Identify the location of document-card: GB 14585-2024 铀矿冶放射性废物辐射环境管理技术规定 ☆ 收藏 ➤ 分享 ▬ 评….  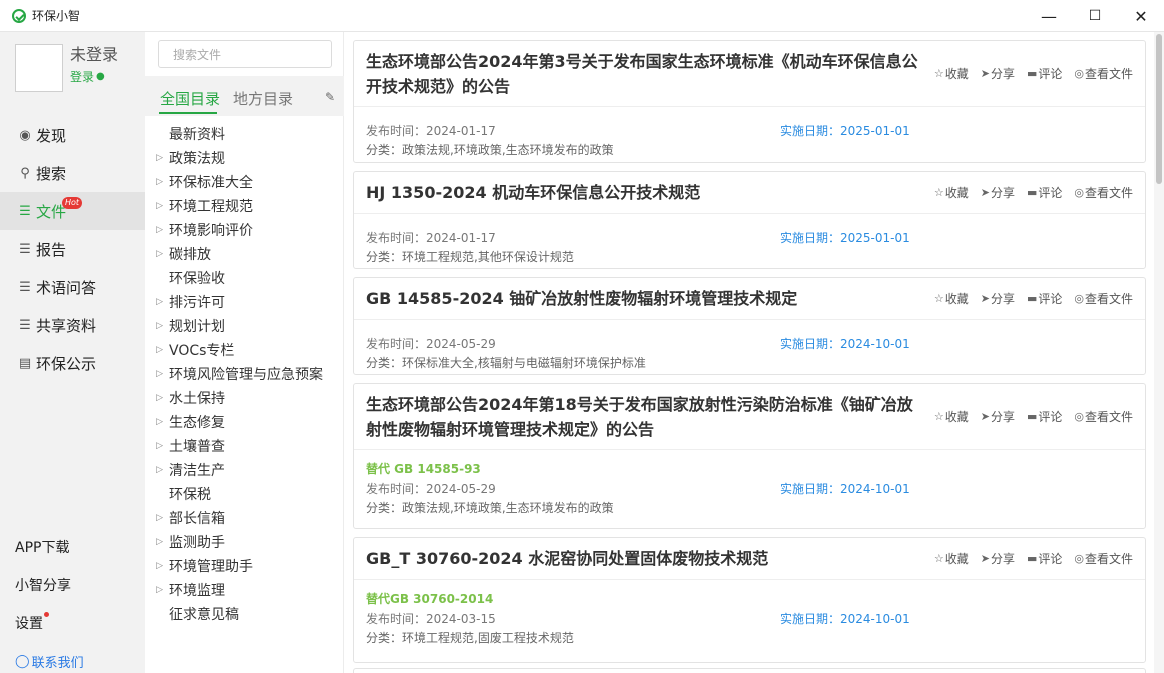
(749, 326).